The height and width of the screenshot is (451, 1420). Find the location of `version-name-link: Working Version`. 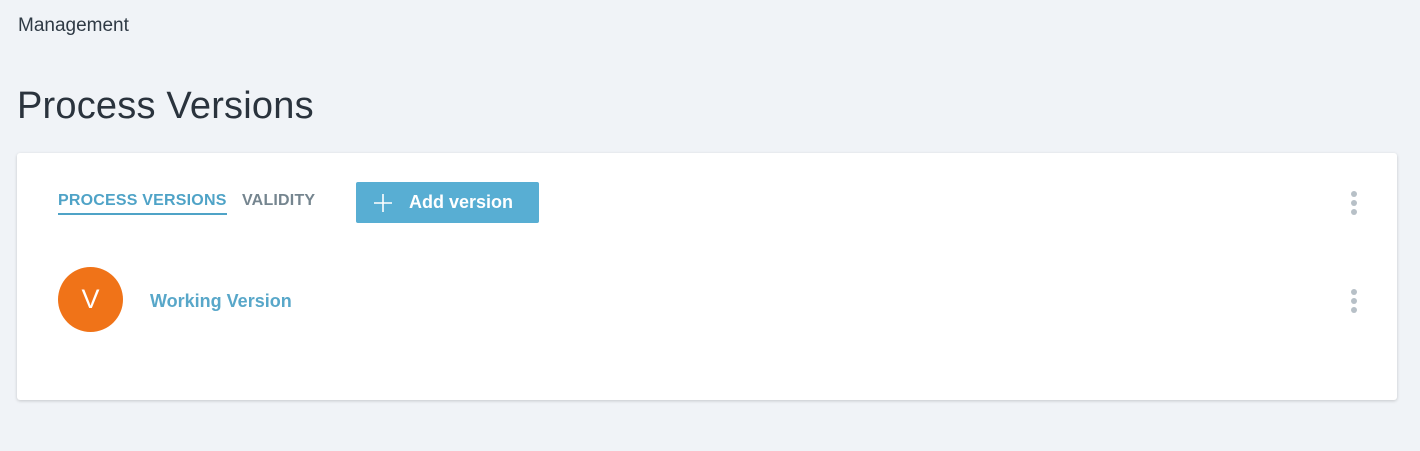

version-name-link: Working Version is located at coordinates (221, 301).